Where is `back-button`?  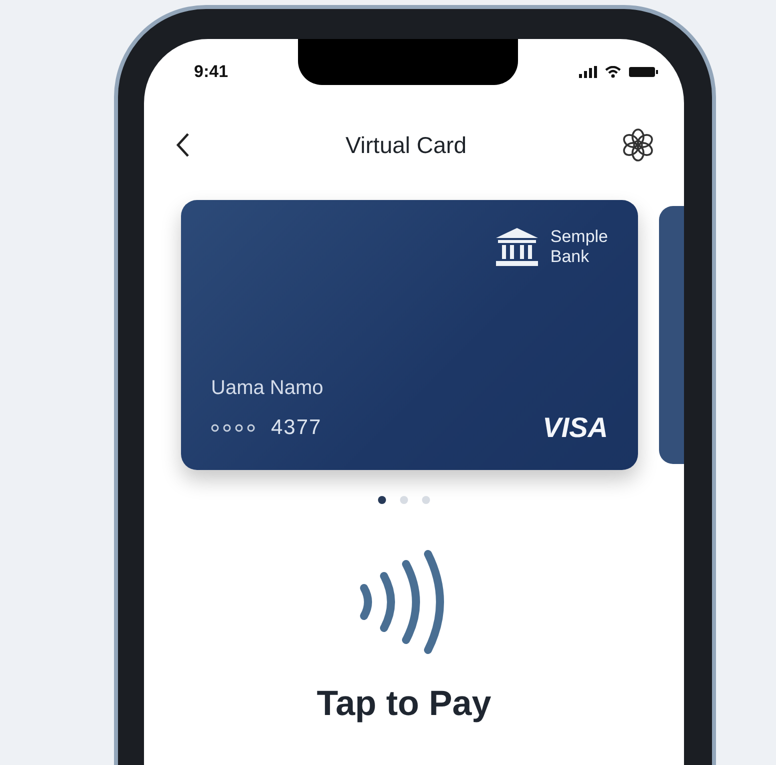 back-button is located at coordinates (183, 145).